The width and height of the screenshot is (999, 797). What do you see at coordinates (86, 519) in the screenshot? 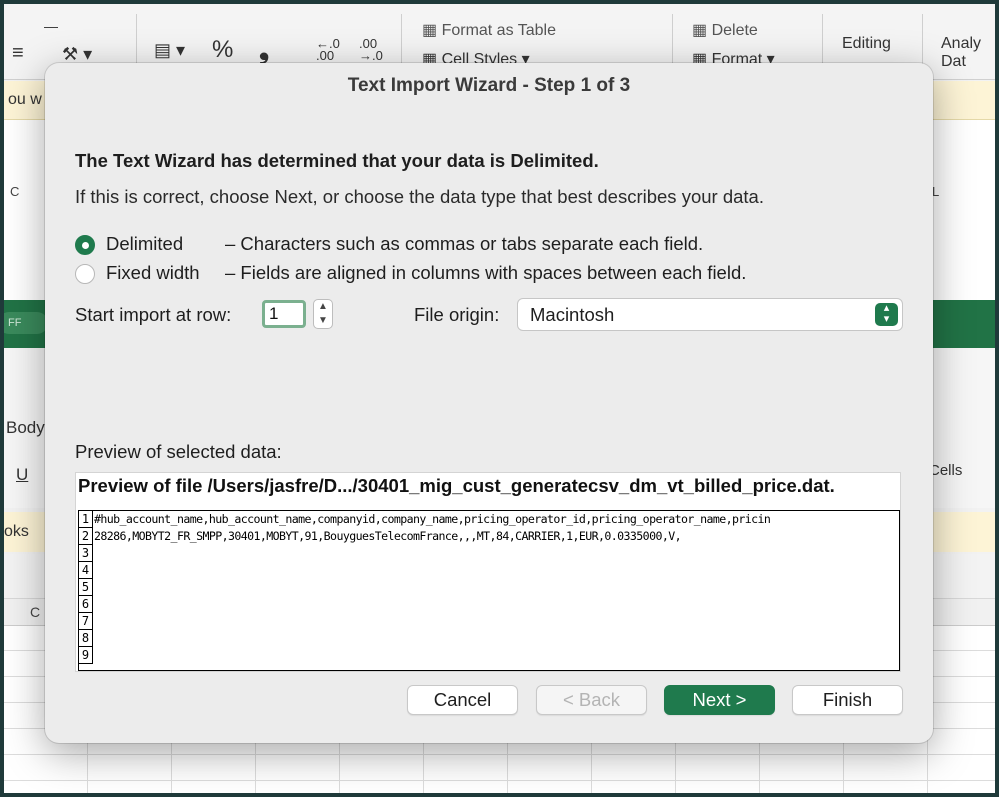
I see `preview-row-number: 1` at bounding box center [86, 519].